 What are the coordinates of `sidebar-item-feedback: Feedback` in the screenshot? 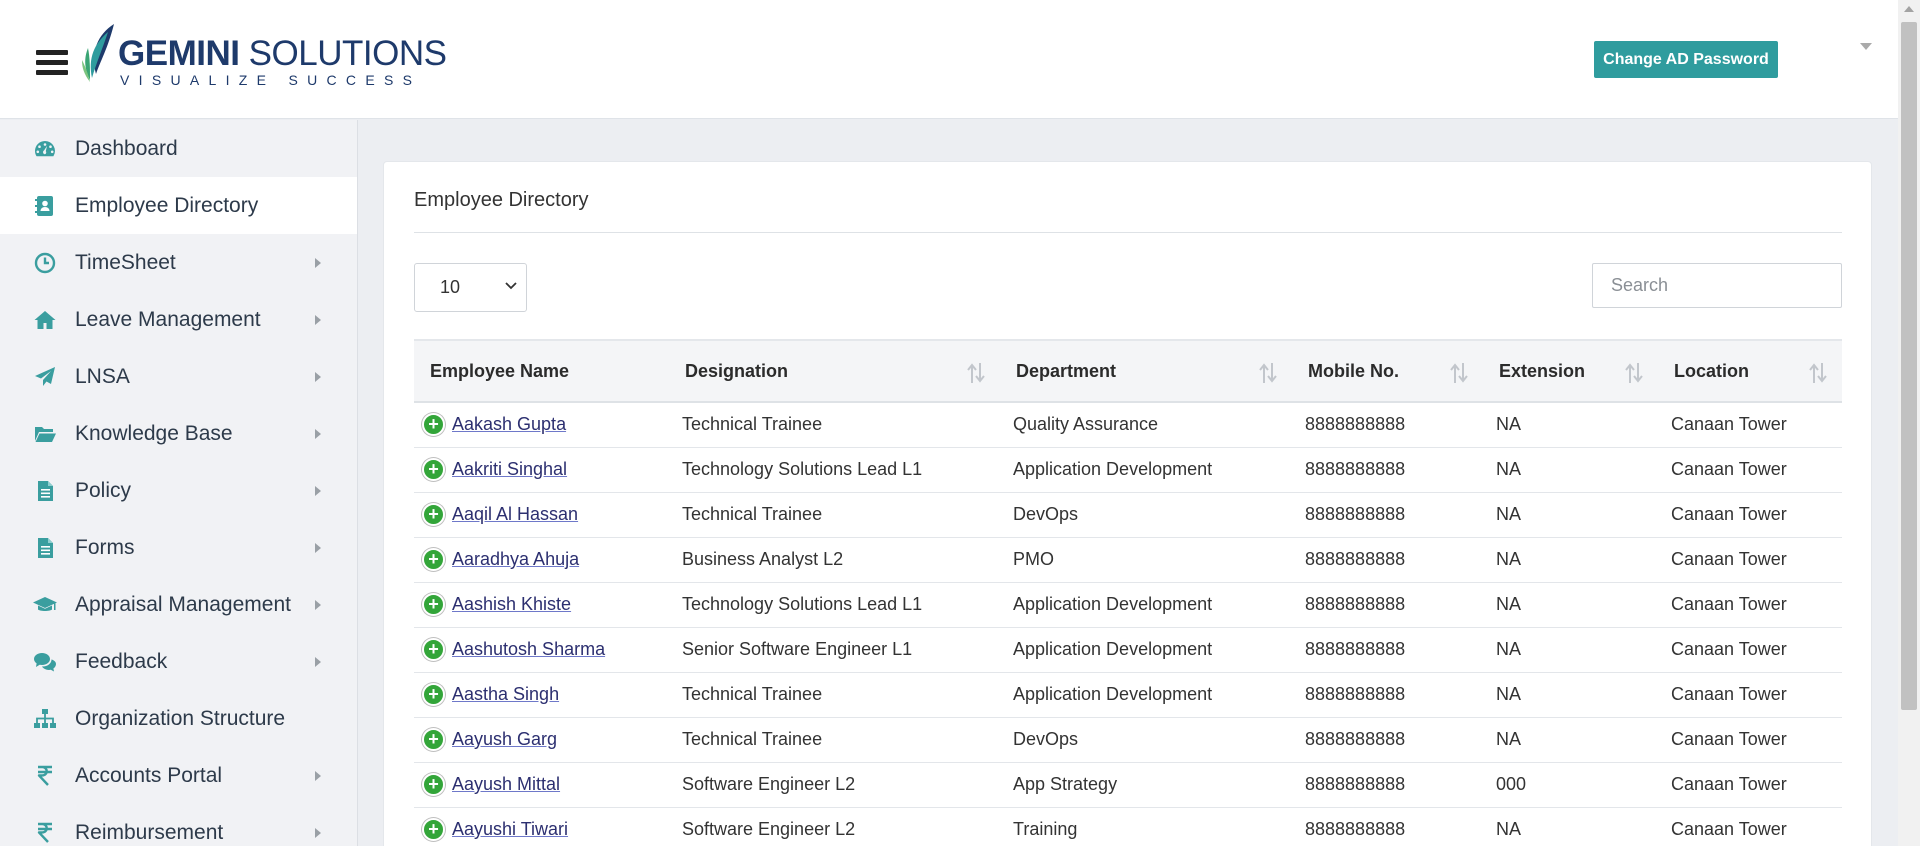 It's located at (178, 661).